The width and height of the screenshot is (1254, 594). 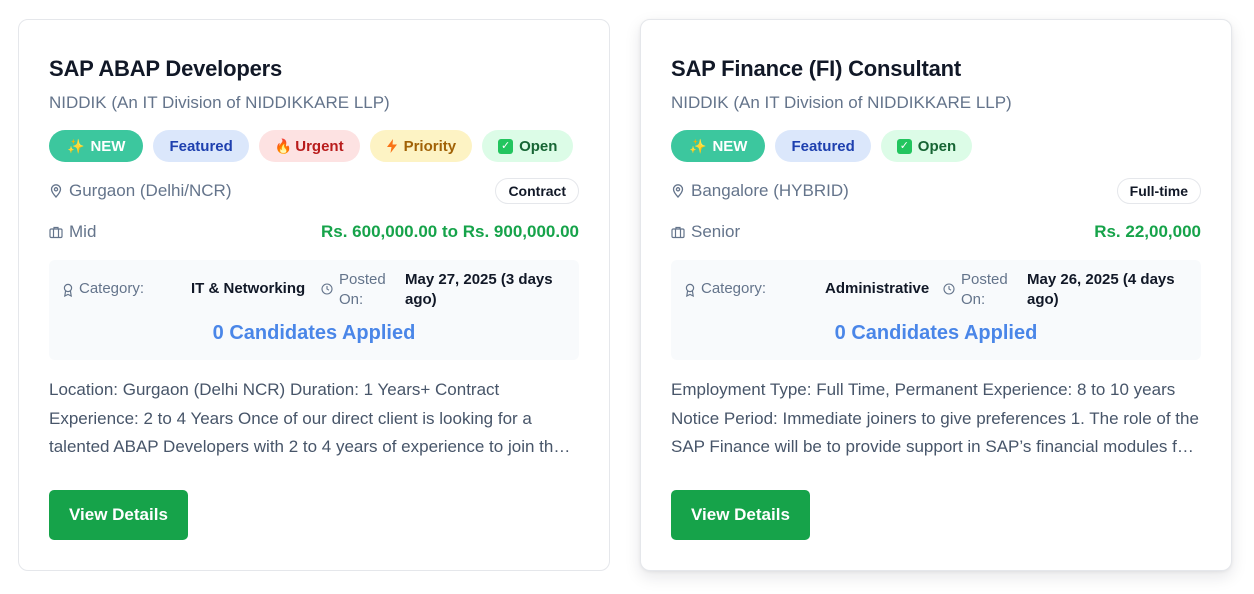 I want to click on experience-level: Mid, so click(x=83, y=231).